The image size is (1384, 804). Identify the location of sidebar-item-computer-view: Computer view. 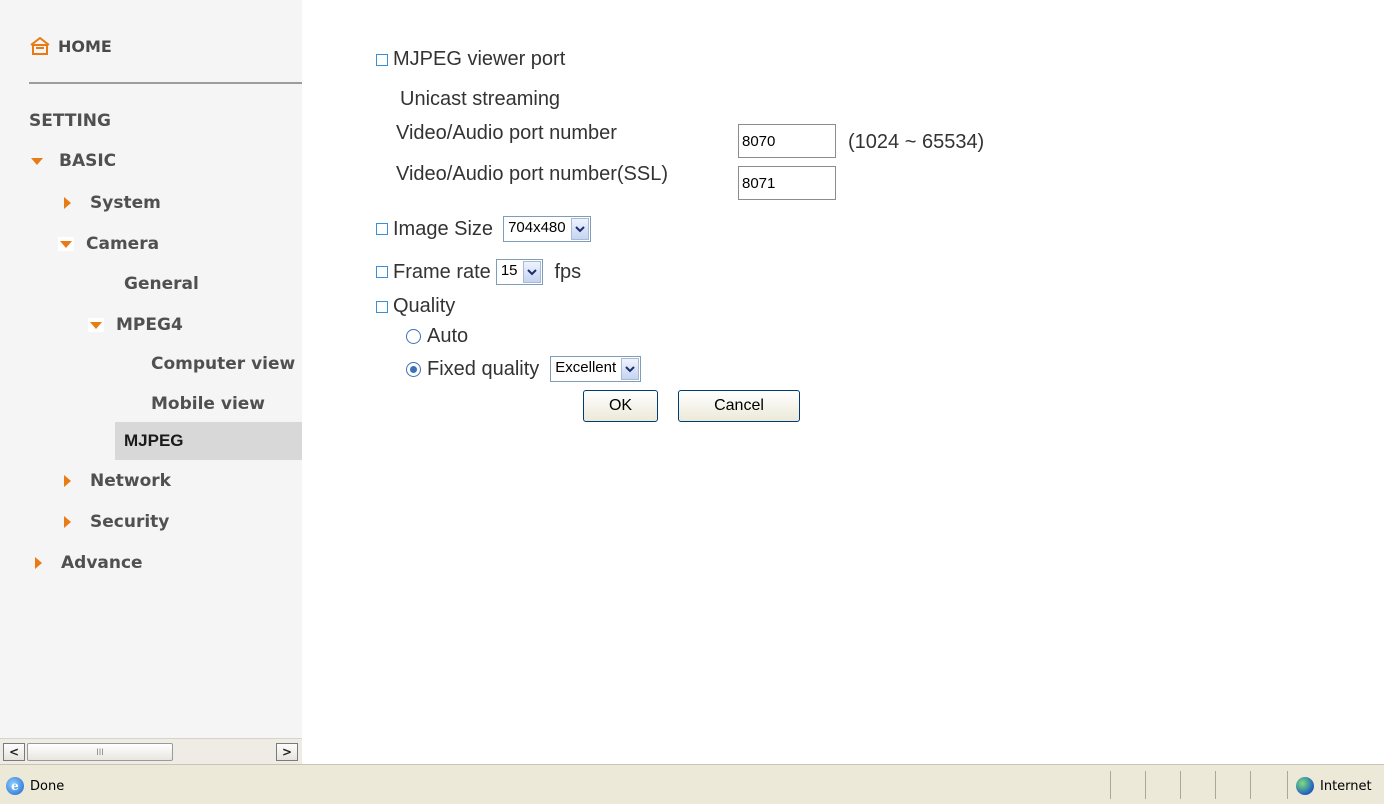
(223, 364).